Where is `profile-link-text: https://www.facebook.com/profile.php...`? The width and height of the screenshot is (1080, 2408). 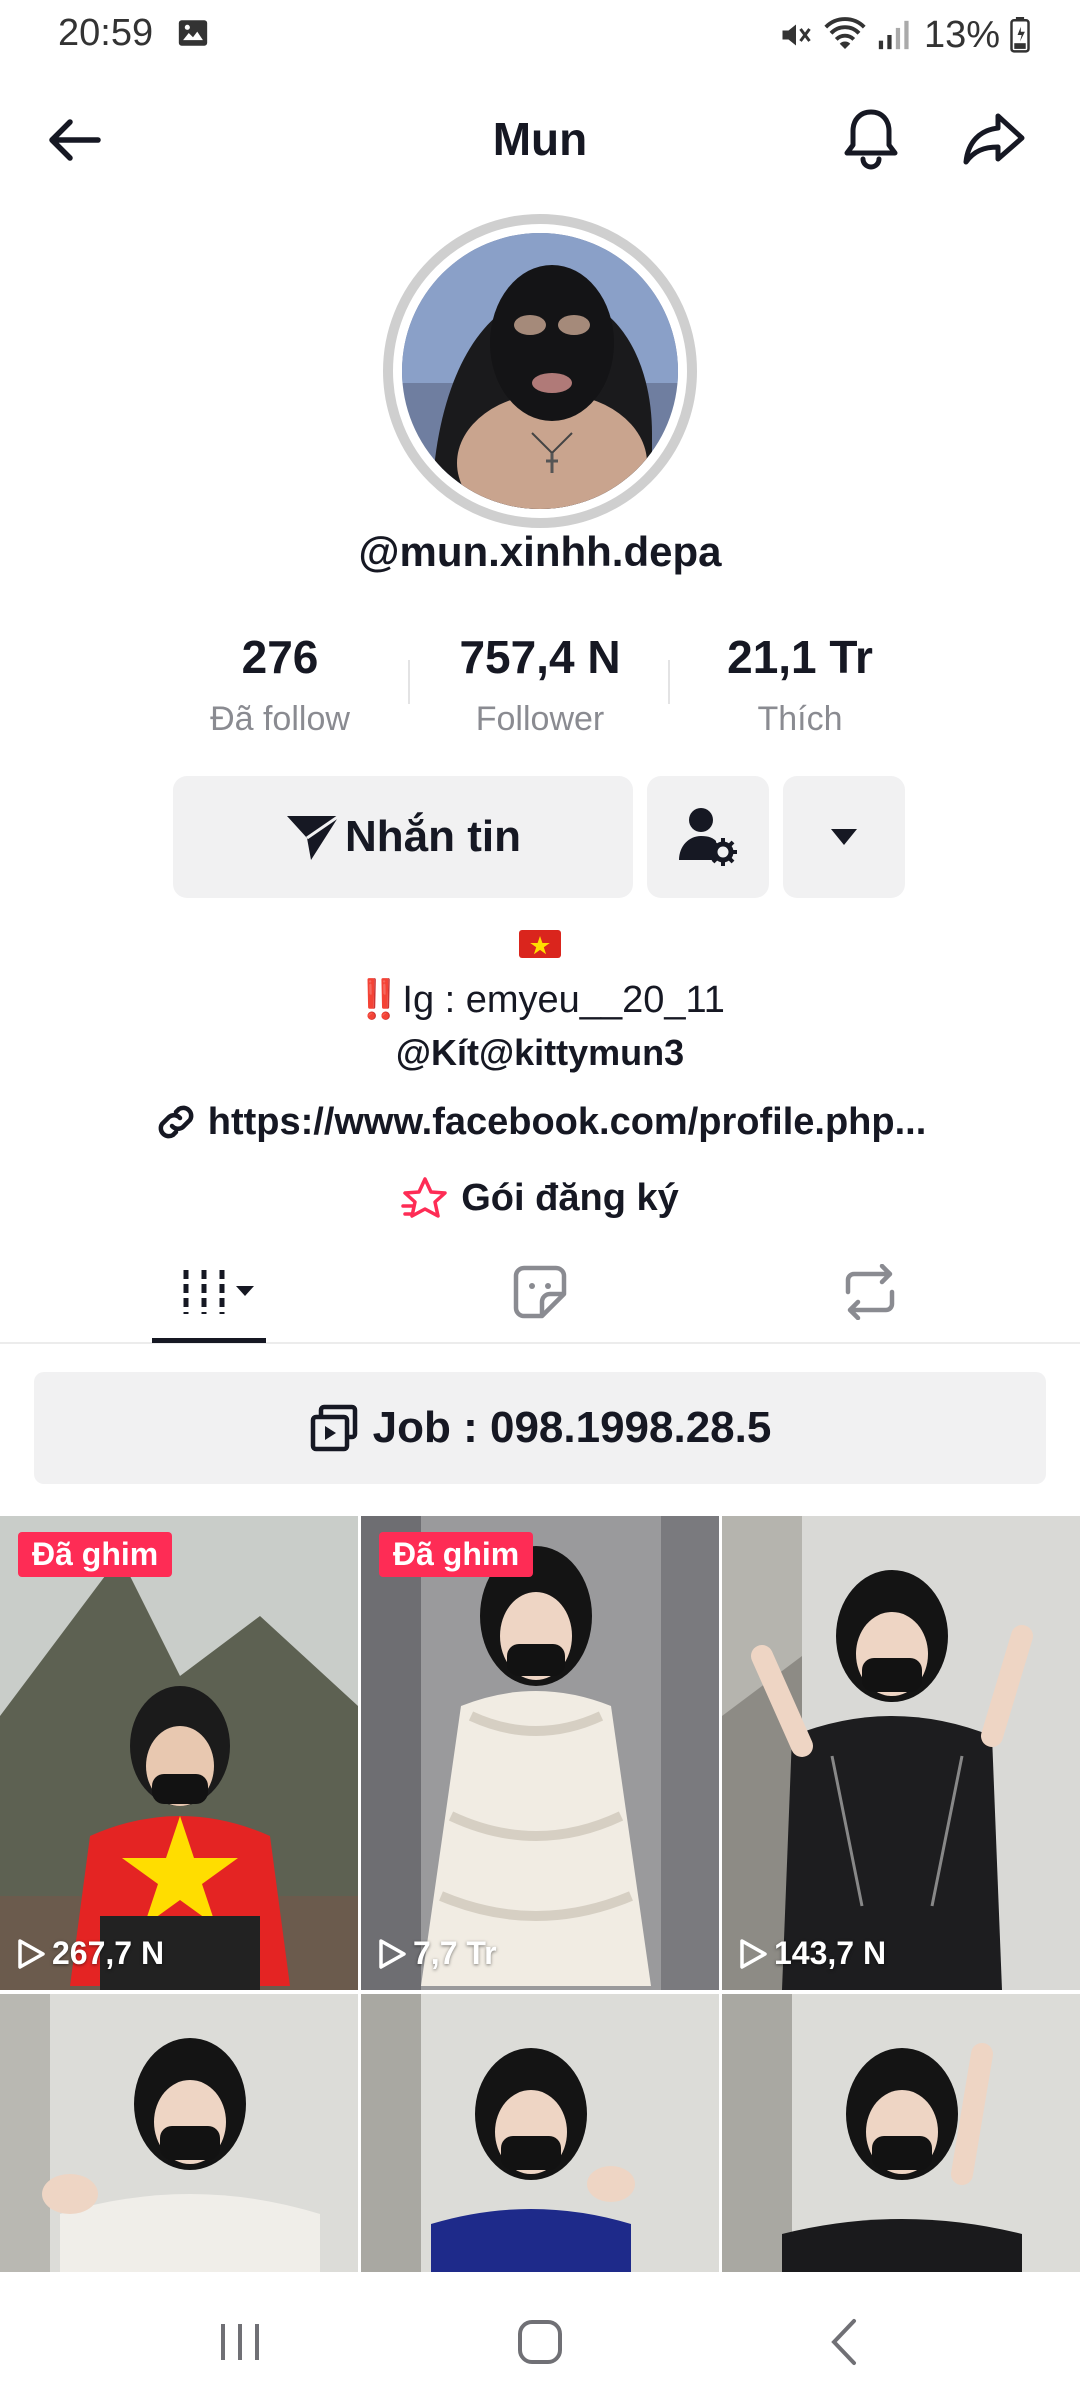 profile-link-text: https://www.facebook.com/profile.php... is located at coordinates (567, 1121).